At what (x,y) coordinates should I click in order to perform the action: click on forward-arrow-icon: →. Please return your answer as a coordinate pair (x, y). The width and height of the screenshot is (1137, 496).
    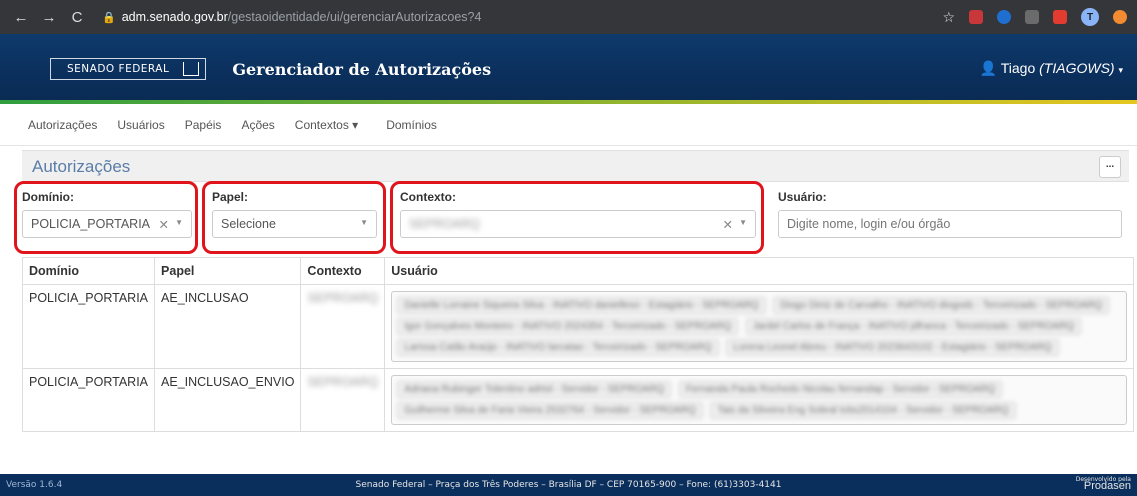
    Looking at the image, I should click on (49, 17).